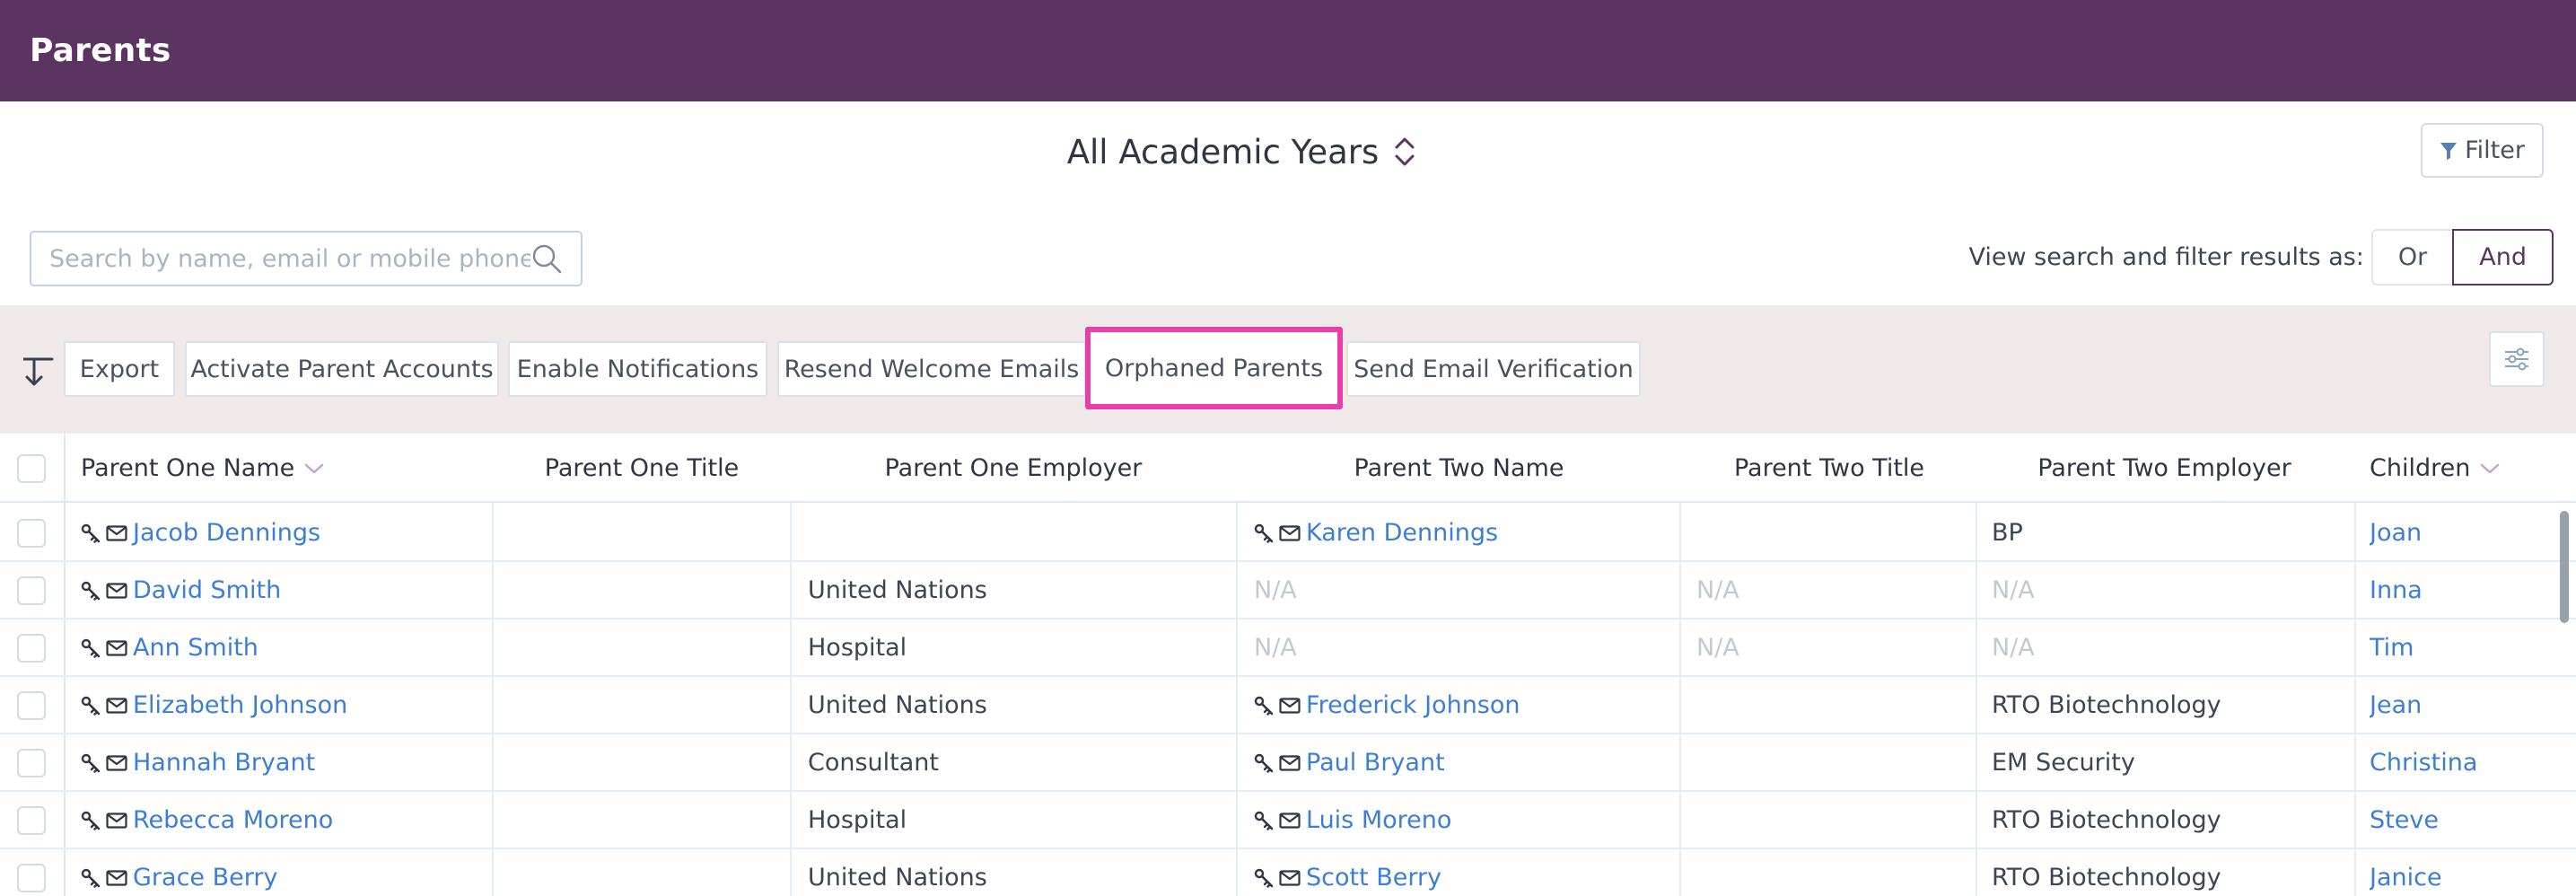 This screenshot has height=896, width=2576. I want to click on parent-one-name-link: Rebecca Moreno, so click(233, 820).